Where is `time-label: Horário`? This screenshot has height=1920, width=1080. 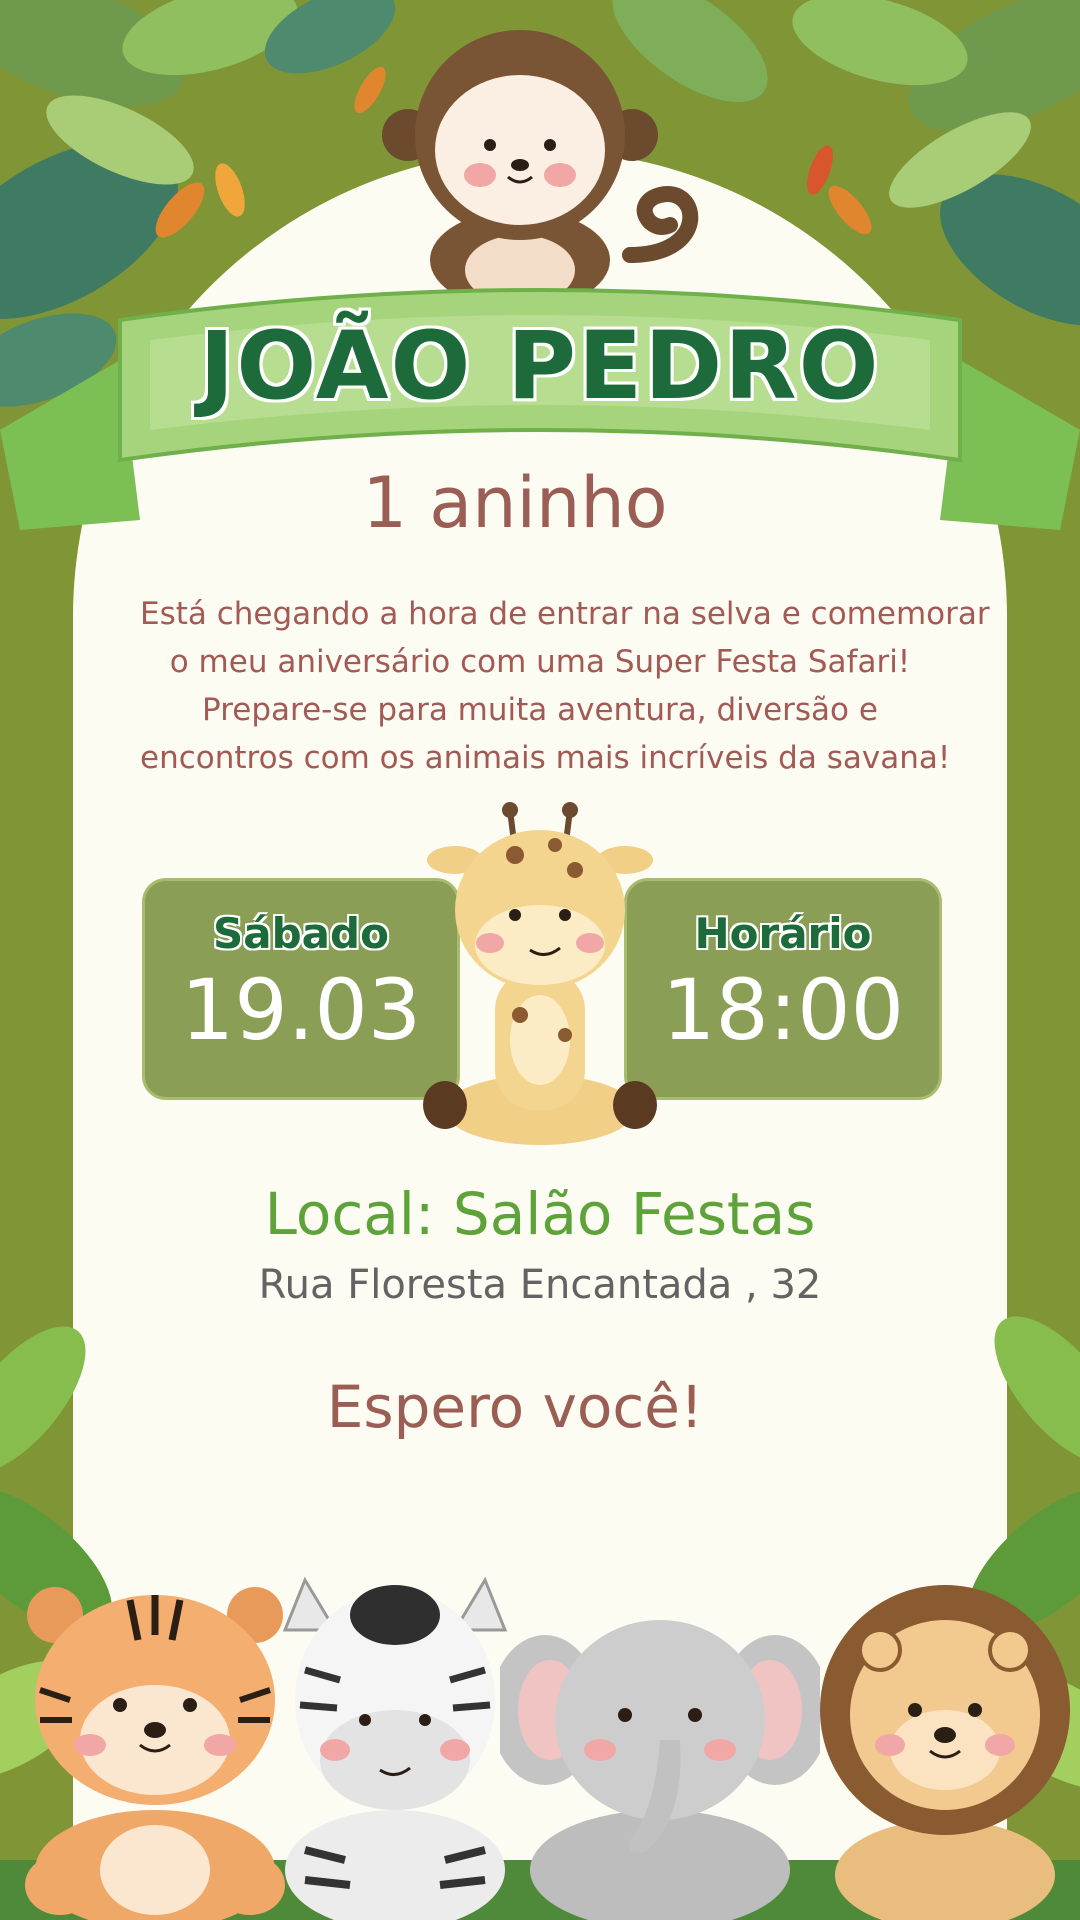 time-label: Horário is located at coordinates (783, 933).